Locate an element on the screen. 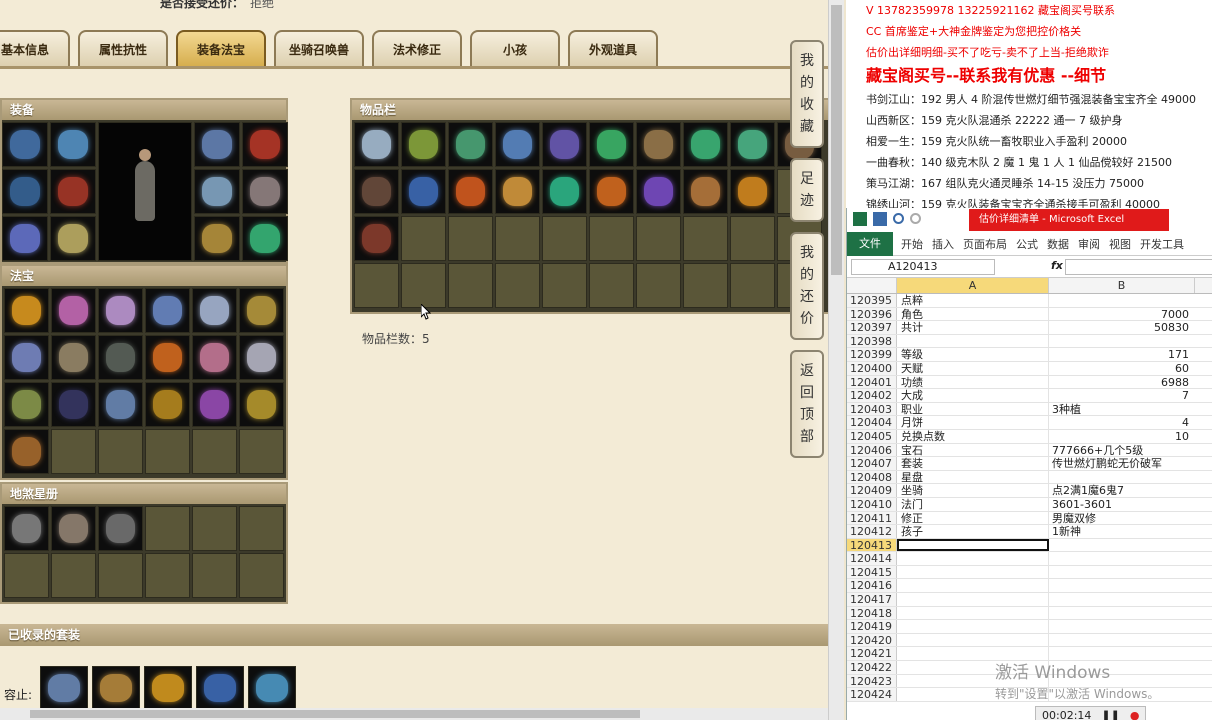 The height and width of the screenshot is (720, 1212). ribbon-tab: 视图 is located at coordinates (1120, 244).